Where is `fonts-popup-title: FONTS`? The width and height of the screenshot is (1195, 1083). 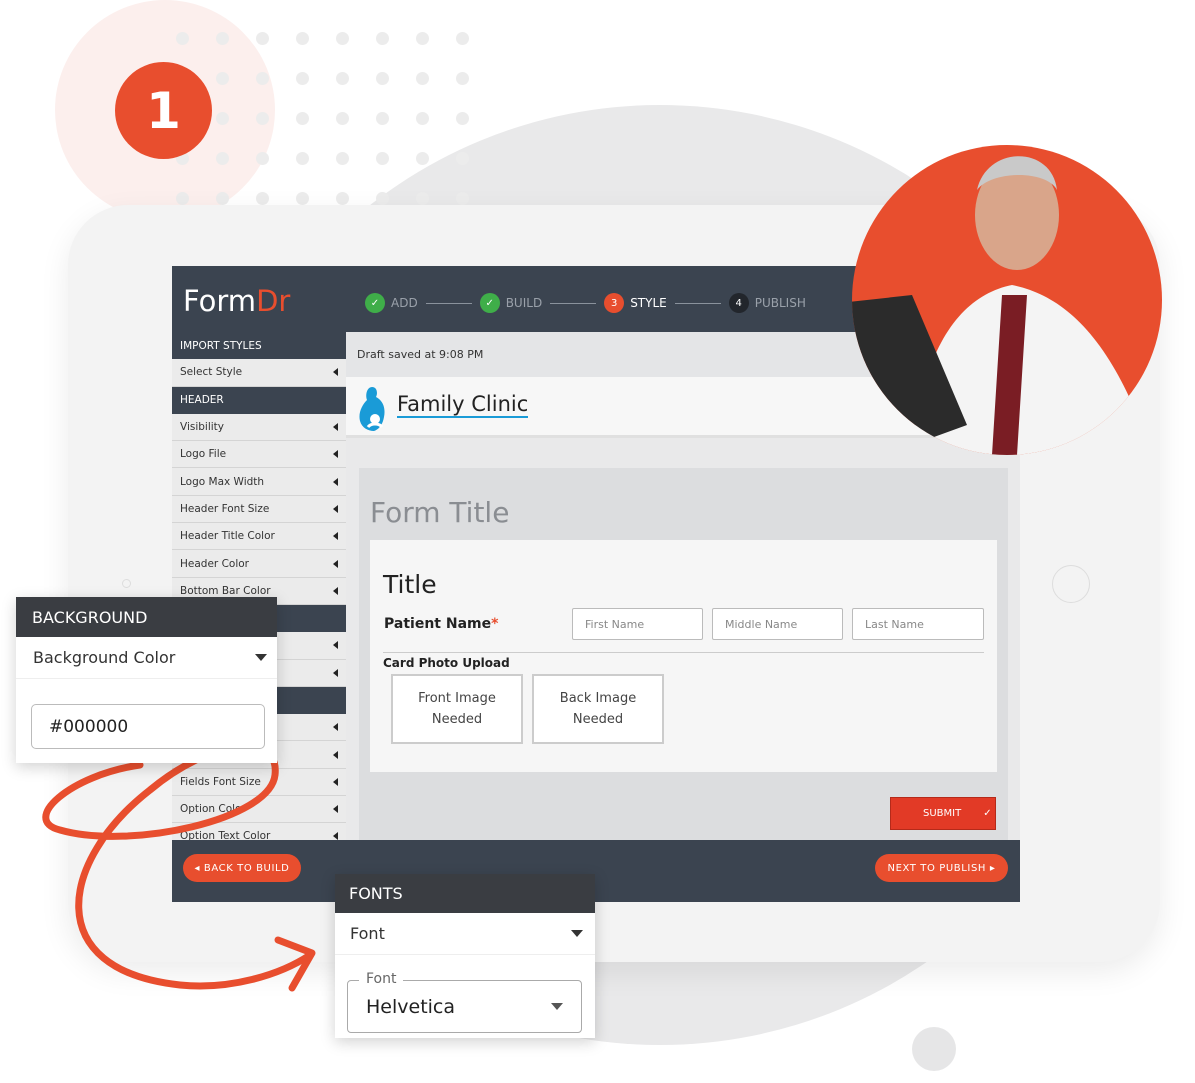
fonts-popup-title: FONTS is located at coordinates (465, 893).